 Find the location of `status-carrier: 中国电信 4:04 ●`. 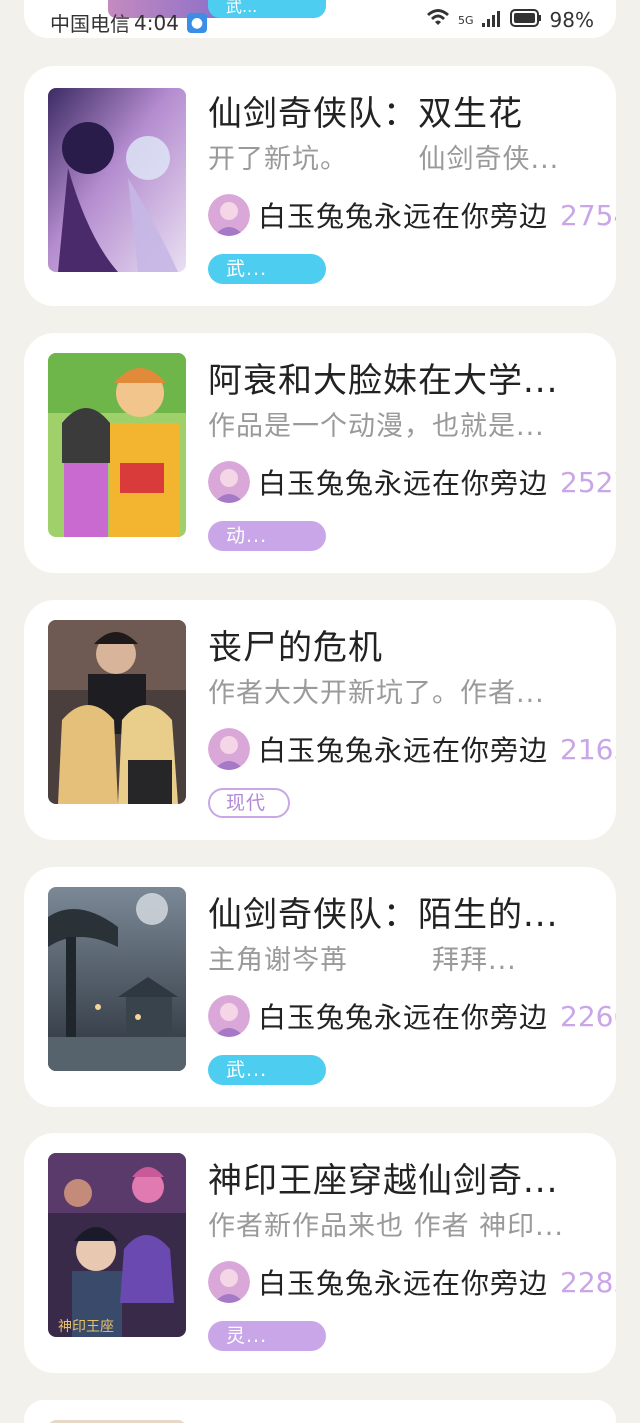

status-carrier: 中国电信 4:04 ● is located at coordinates (128, 22).